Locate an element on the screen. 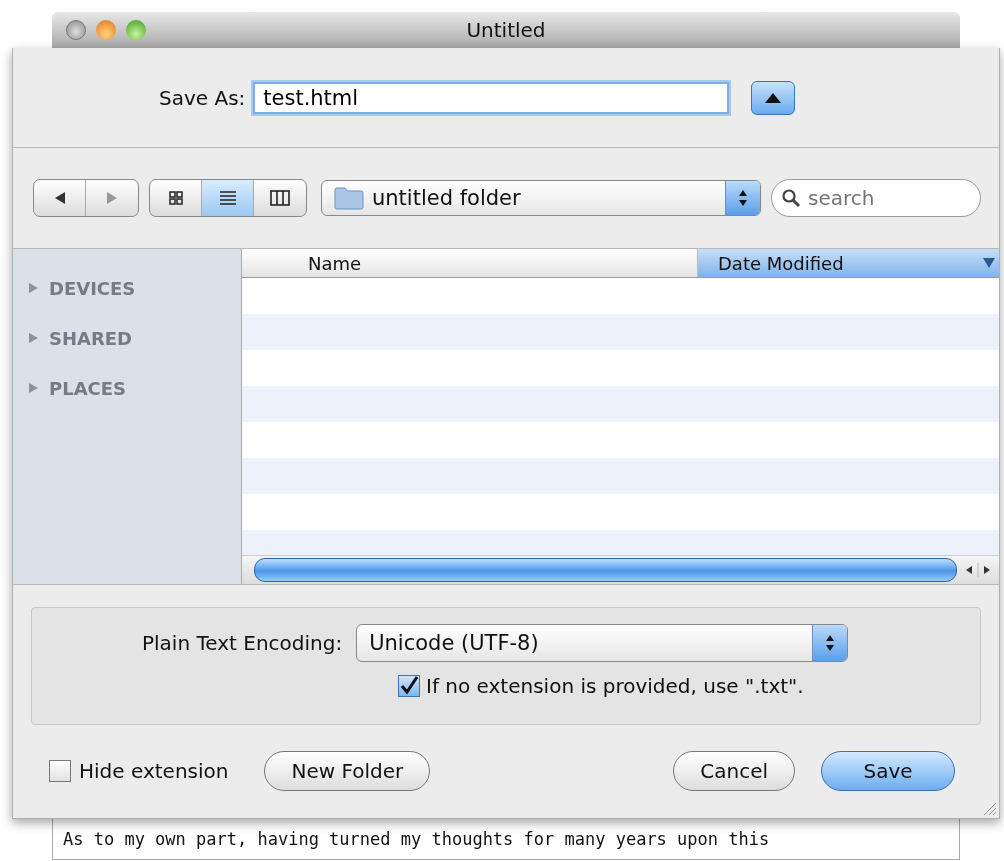 The height and width of the screenshot is (861, 1004). columns-icon is located at coordinates (280, 198).